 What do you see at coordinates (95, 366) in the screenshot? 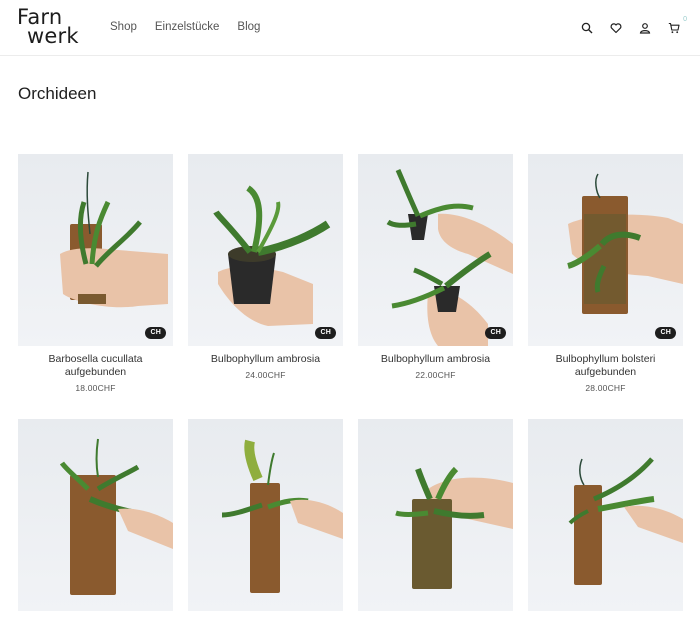
I see `product-name: Barbosella cucullata aufgebunden` at bounding box center [95, 366].